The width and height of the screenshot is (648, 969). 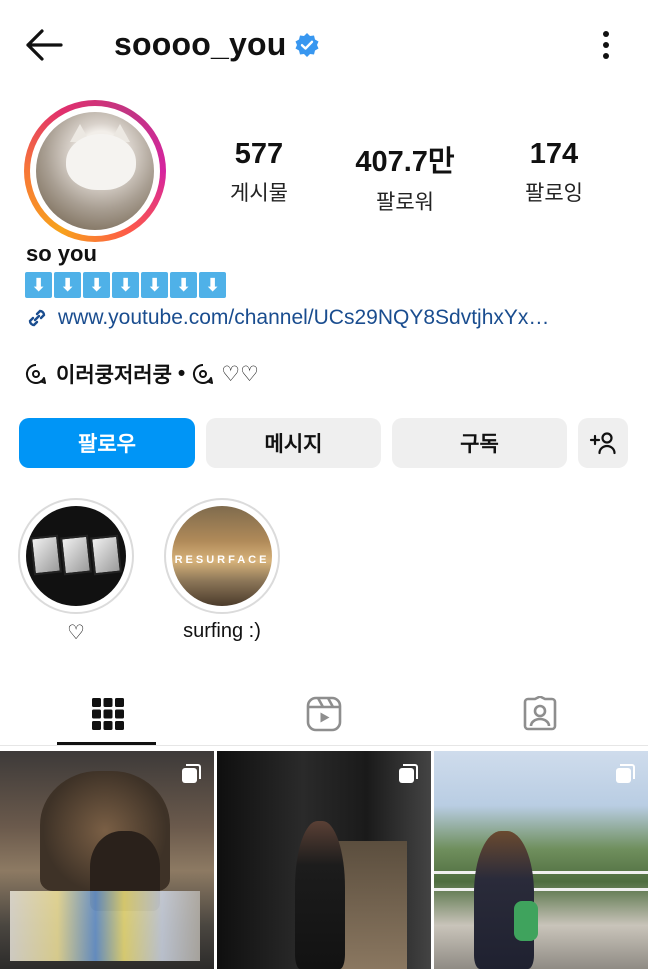 I want to click on threads-row: 이러쿵저러쿵 • ♡♡, so click(x=141, y=374).